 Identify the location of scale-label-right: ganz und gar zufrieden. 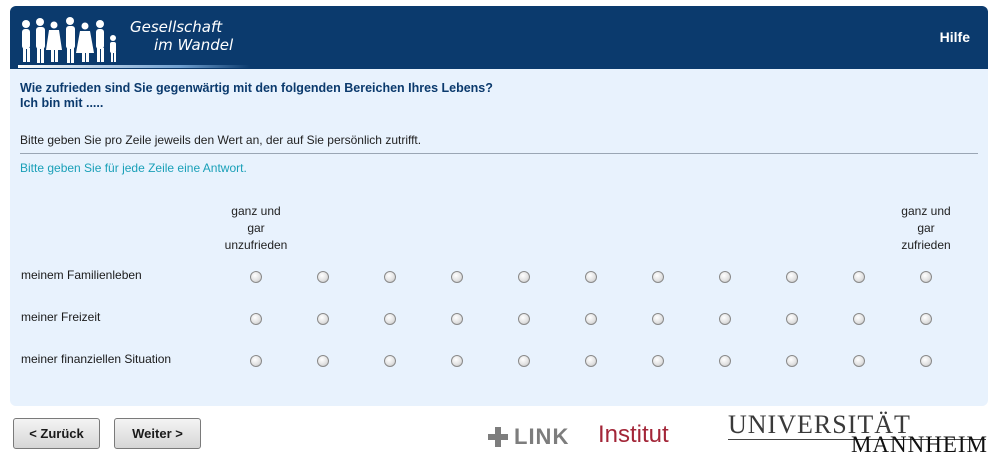
(926, 228).